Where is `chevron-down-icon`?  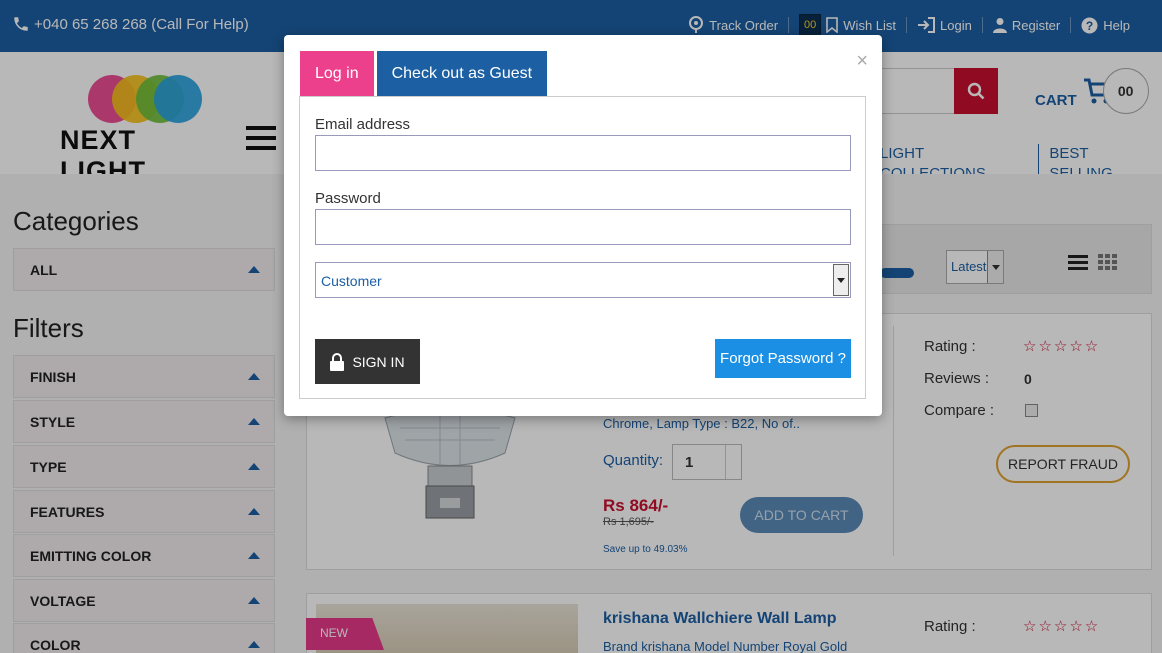 chevron-down-icon is located at coordinates (841, 280).